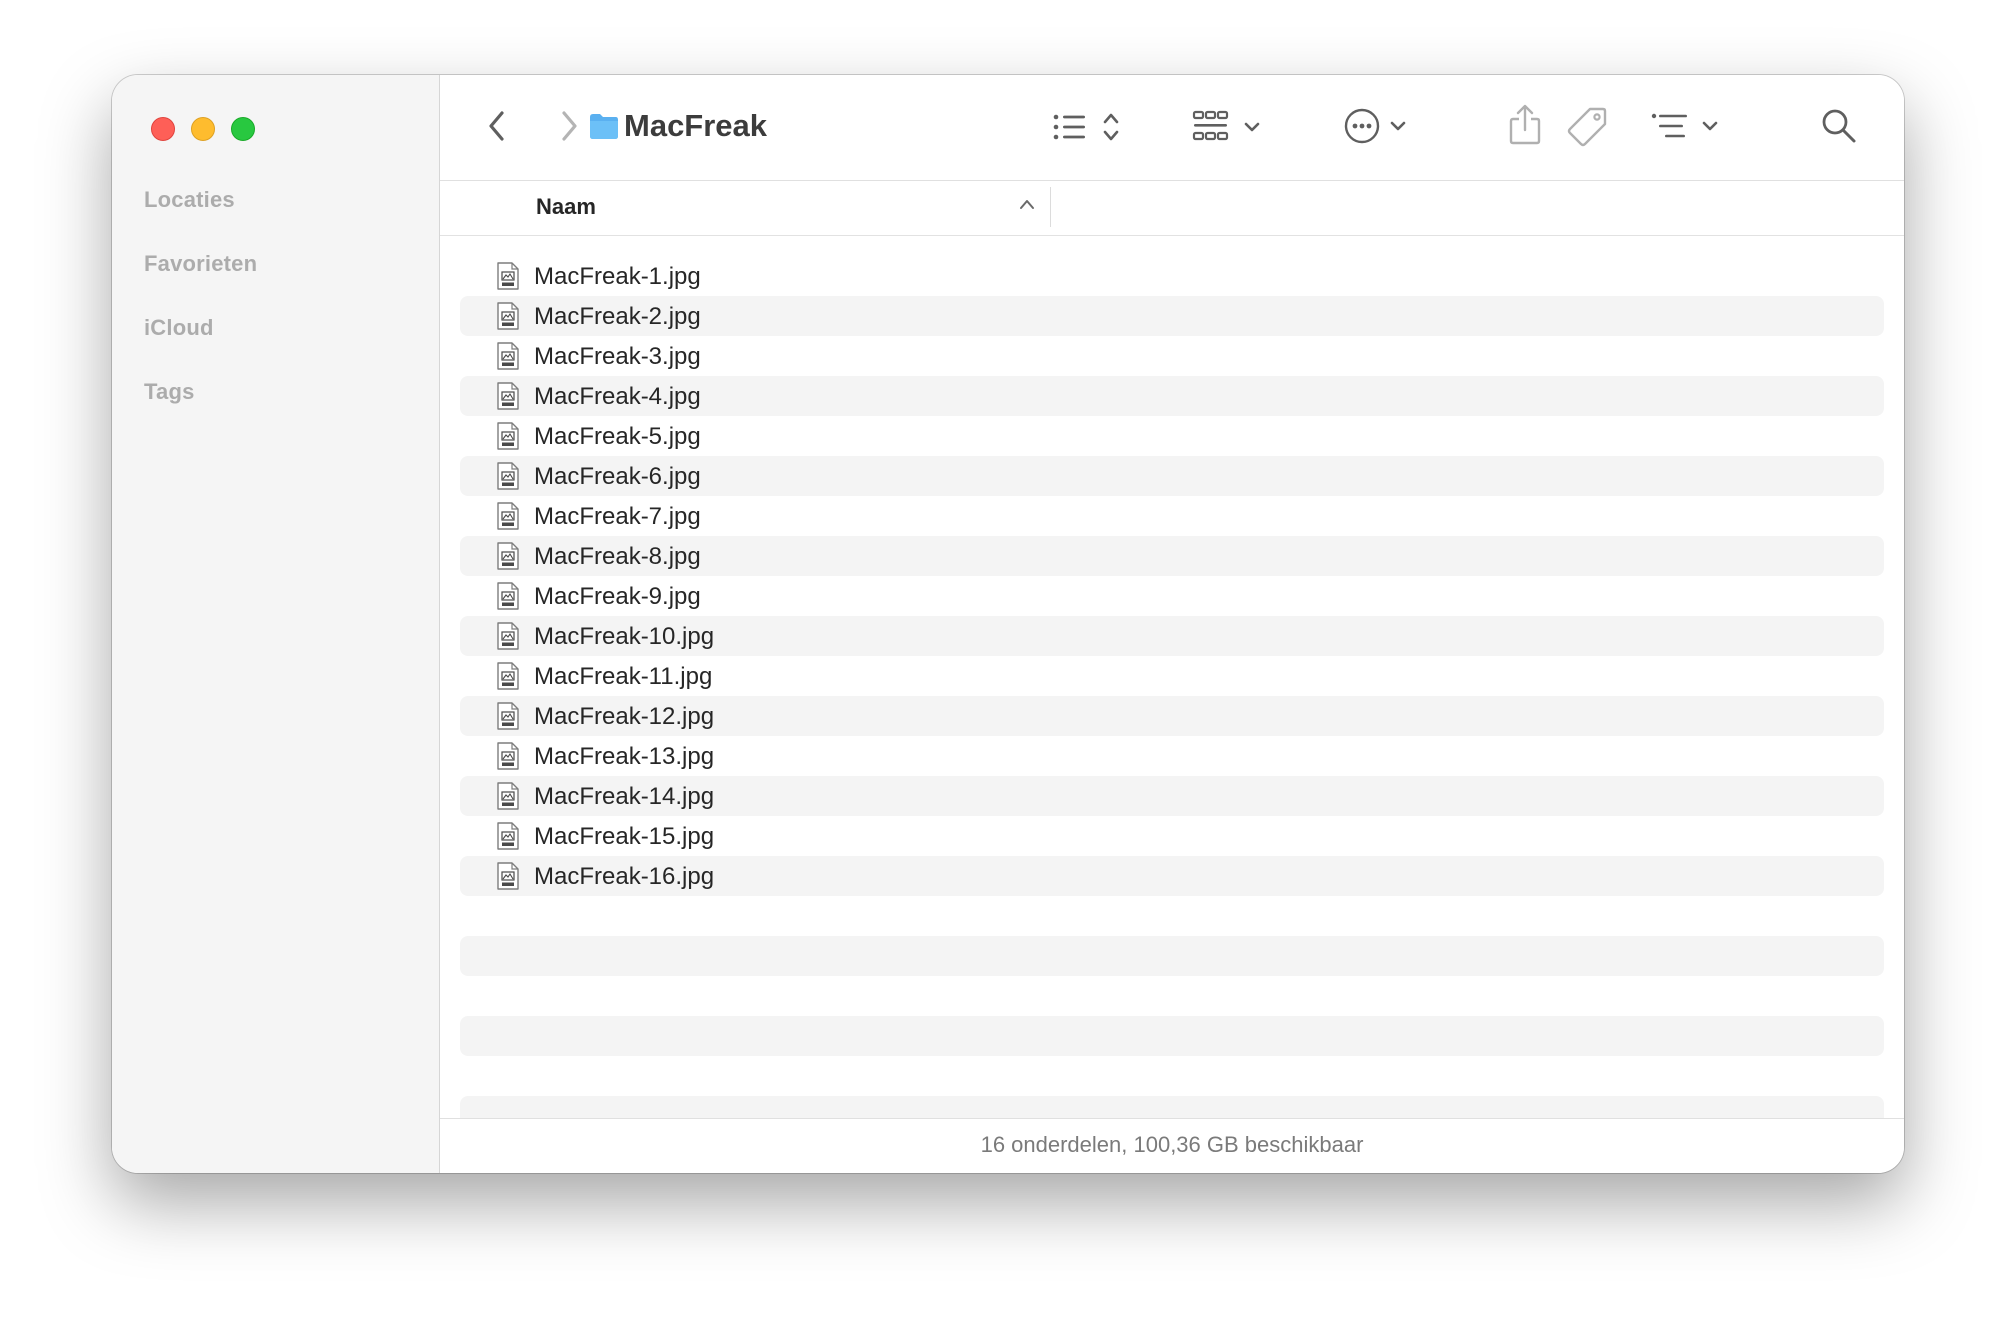  I want to click on chevron-left-icon, so click(496, 126).